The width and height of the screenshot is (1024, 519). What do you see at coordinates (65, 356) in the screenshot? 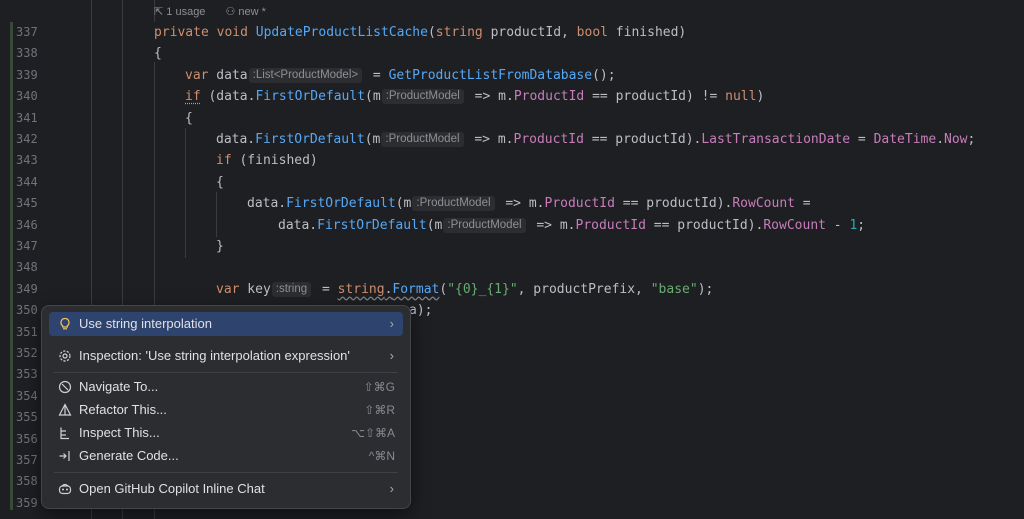
I see `gear-icon` at bounding box center [65, 356].